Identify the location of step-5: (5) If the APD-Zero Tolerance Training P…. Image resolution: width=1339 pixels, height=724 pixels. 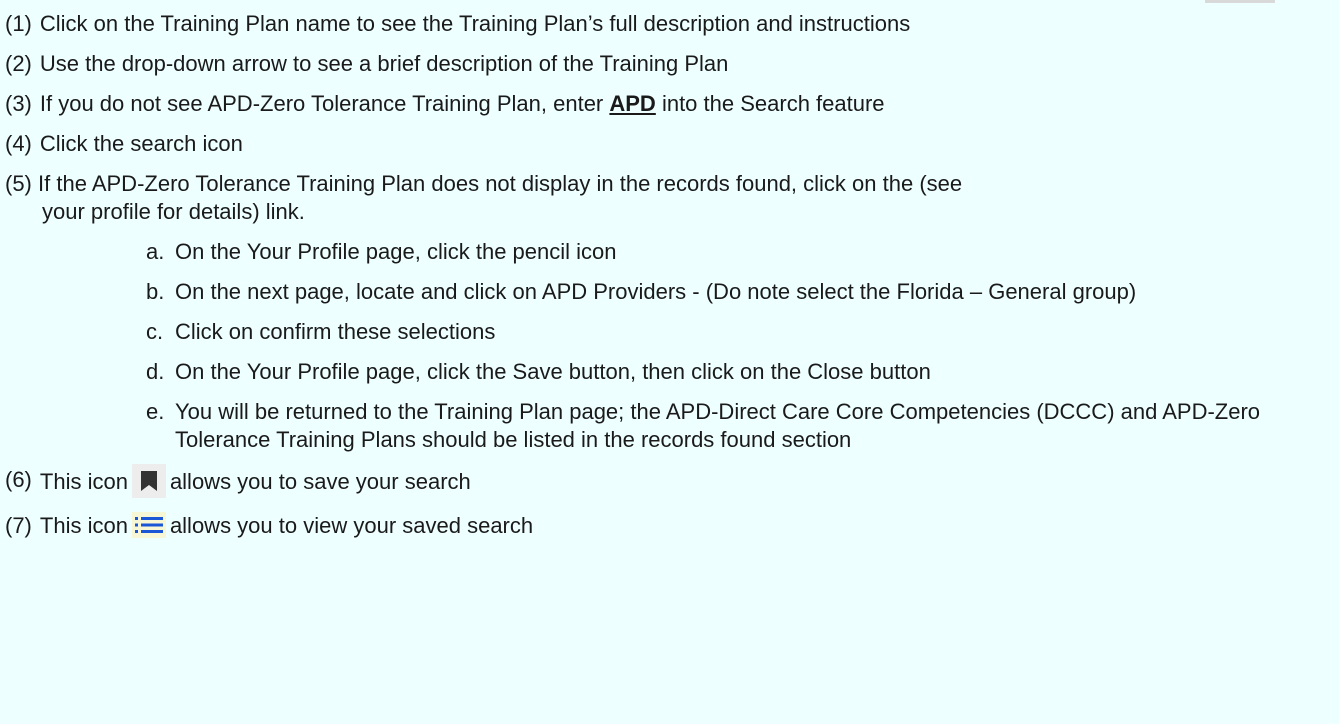
(670, 198).